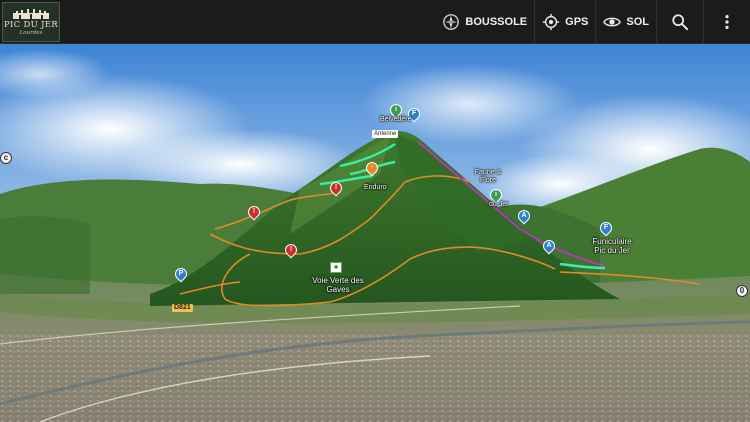 The image size is (750, 422). Describe the element at coordinates (338, 285) in the screenshot. I see `voie-verte-label: Voie Verte des Gaves` at that location.